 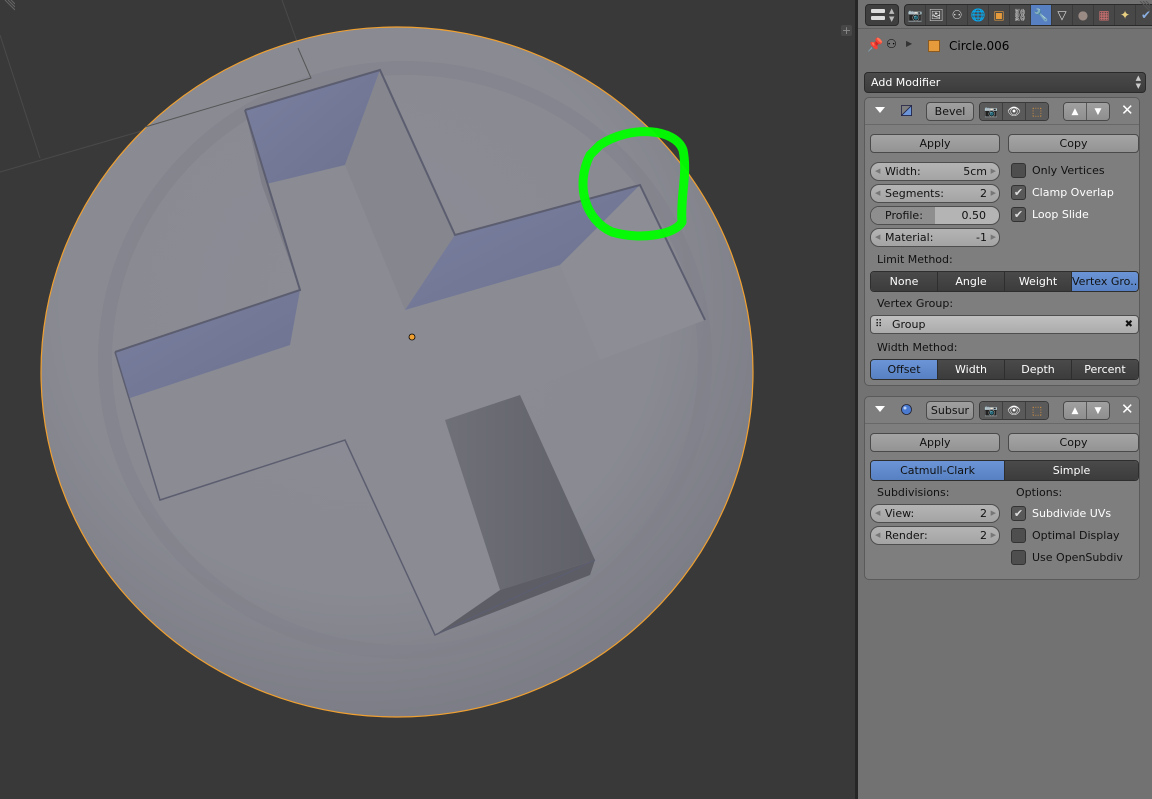 What do you see at coordinates (1038, 369) in the screenshot?
I see `width-method-depth: Depth` at bounding box center [1038, 369].